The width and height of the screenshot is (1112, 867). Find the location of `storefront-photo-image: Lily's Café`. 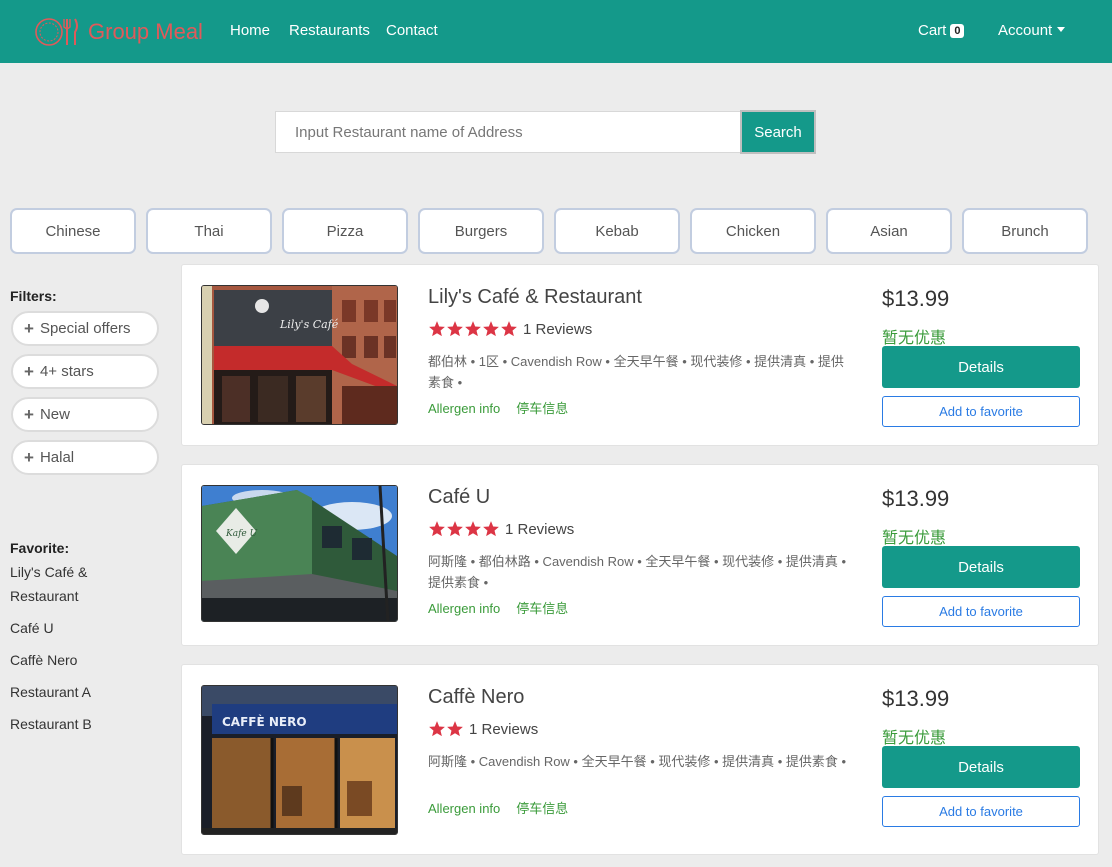

storefront-photo-image: Lily's Café is located at coordinates (299, 355).